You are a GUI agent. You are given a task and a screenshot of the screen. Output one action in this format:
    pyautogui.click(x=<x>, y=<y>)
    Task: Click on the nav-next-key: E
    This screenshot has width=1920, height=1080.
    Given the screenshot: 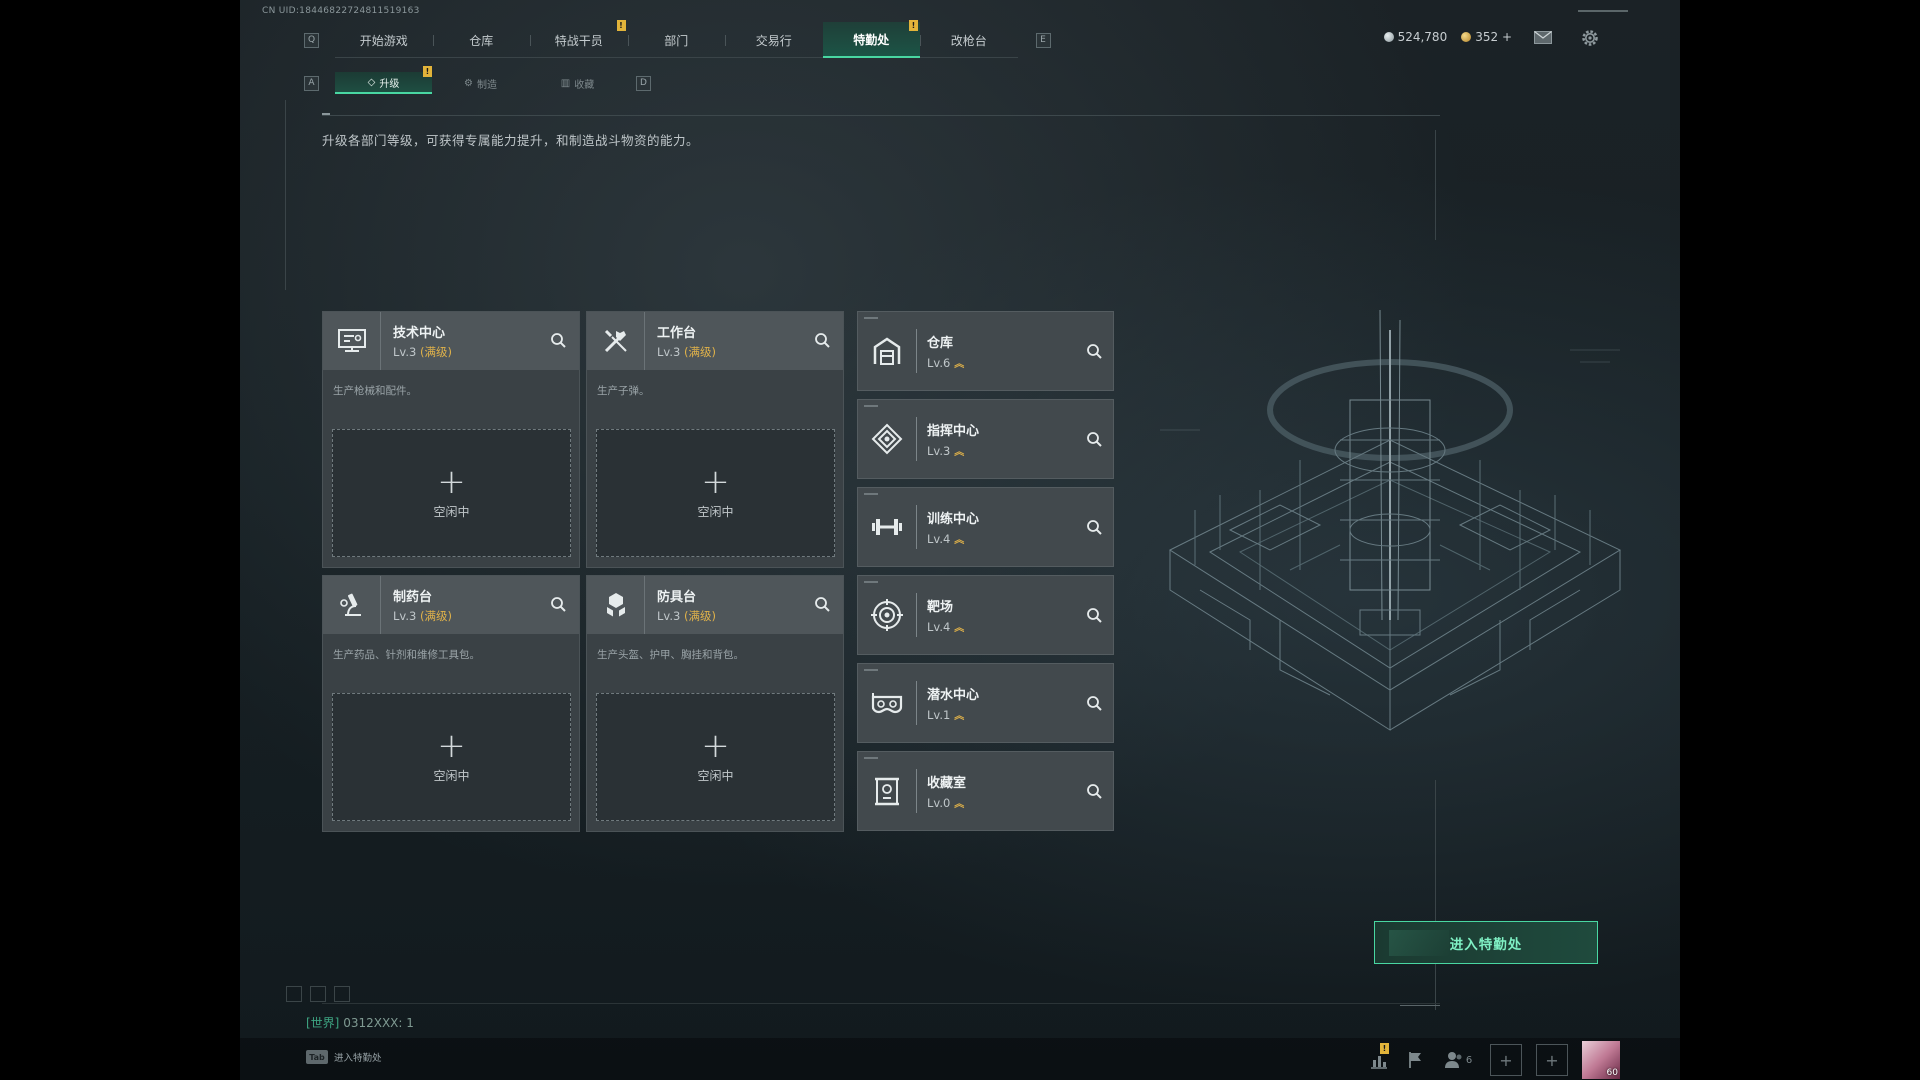 What is the action you would take?
    pyautogui.click(x=1043, y=40)
    